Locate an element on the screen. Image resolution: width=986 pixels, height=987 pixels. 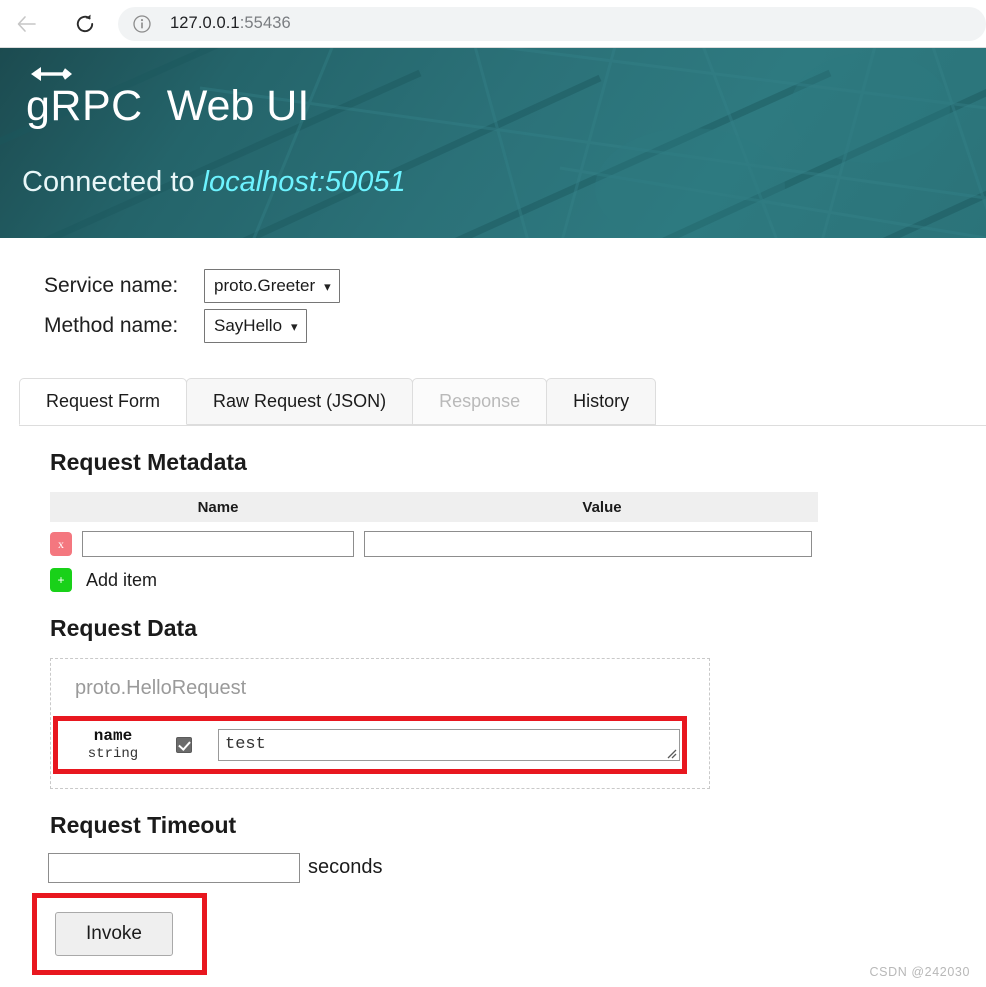
request-timeout-row: seconds is located at coordinates (517, 867).